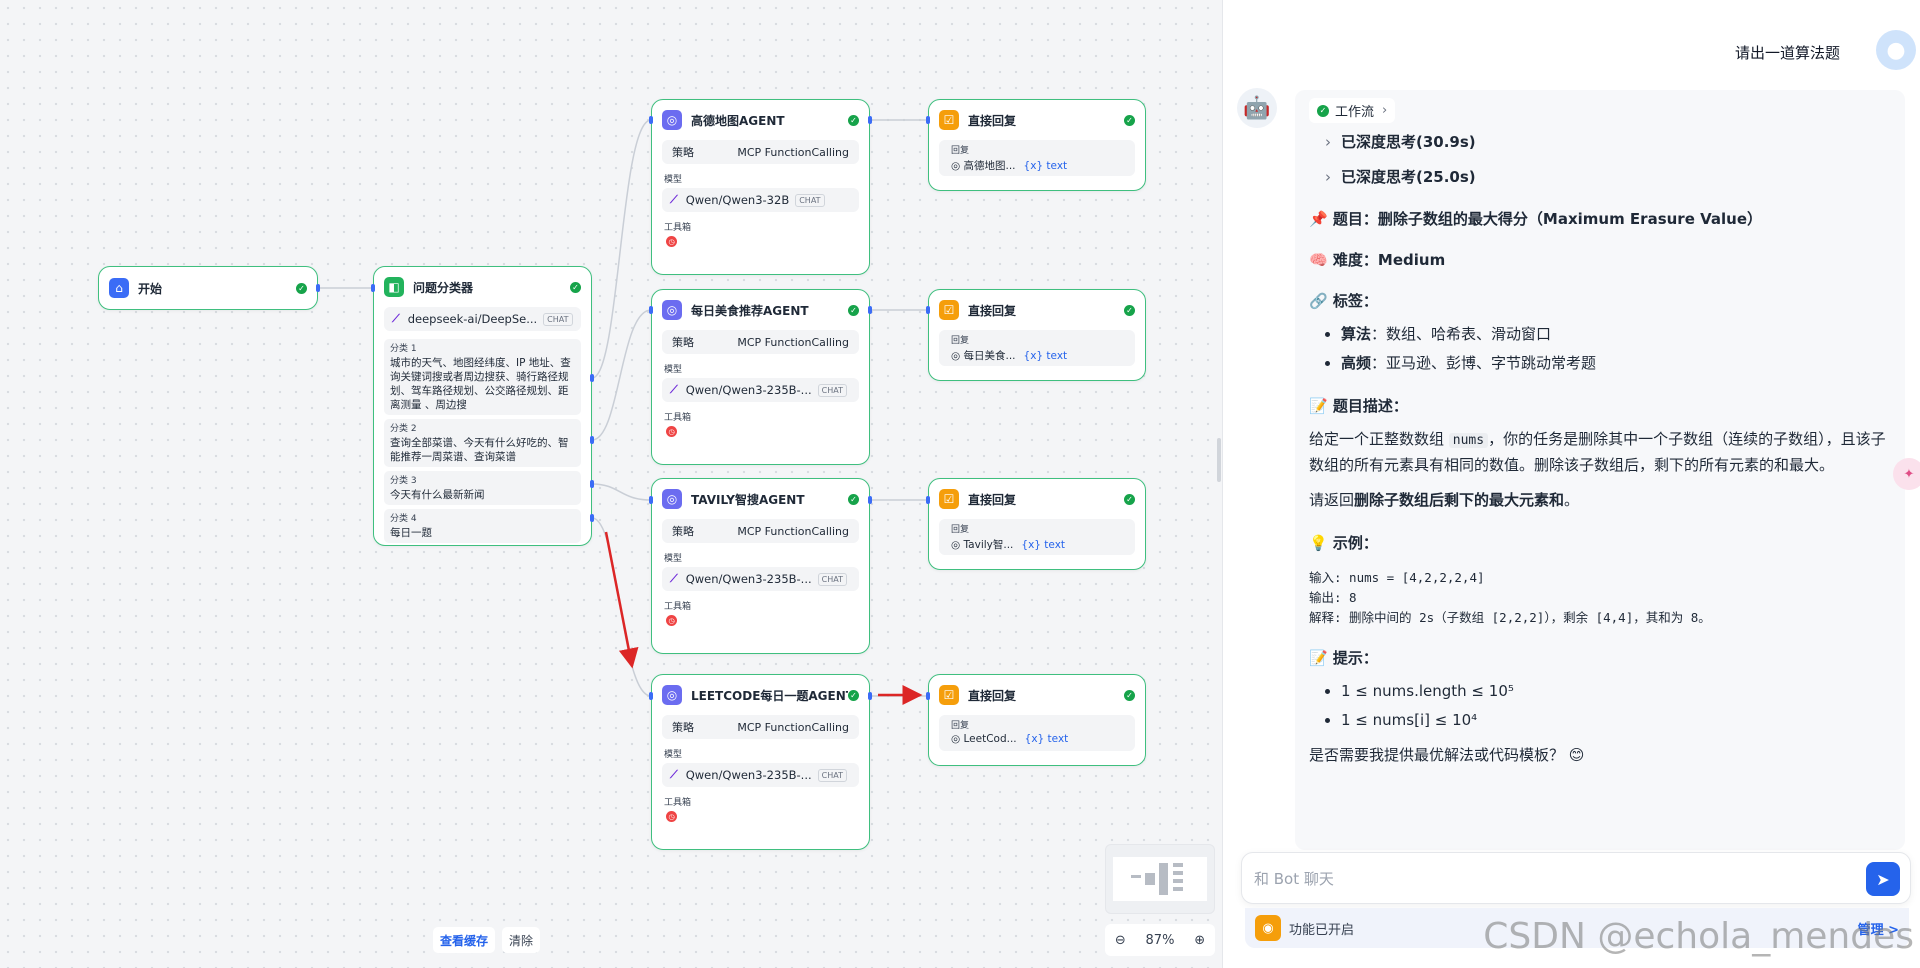 The height and width of the screenshot is (968, 1920). I want to click on side-translate-icon: ✦, so click(1906, 474).